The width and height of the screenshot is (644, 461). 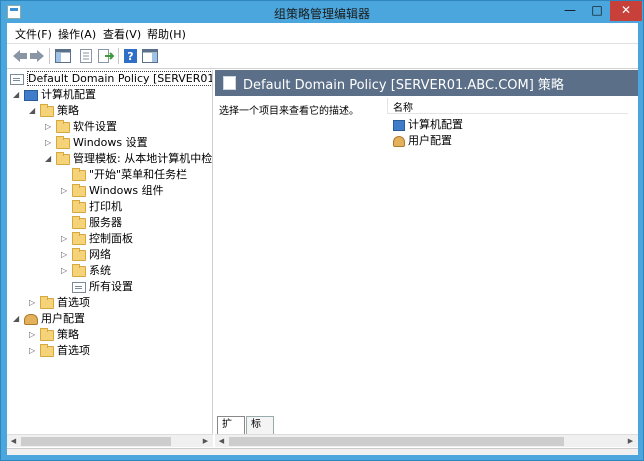 I want to click on menu-action: 操作(A), so click(x=77, y=34).